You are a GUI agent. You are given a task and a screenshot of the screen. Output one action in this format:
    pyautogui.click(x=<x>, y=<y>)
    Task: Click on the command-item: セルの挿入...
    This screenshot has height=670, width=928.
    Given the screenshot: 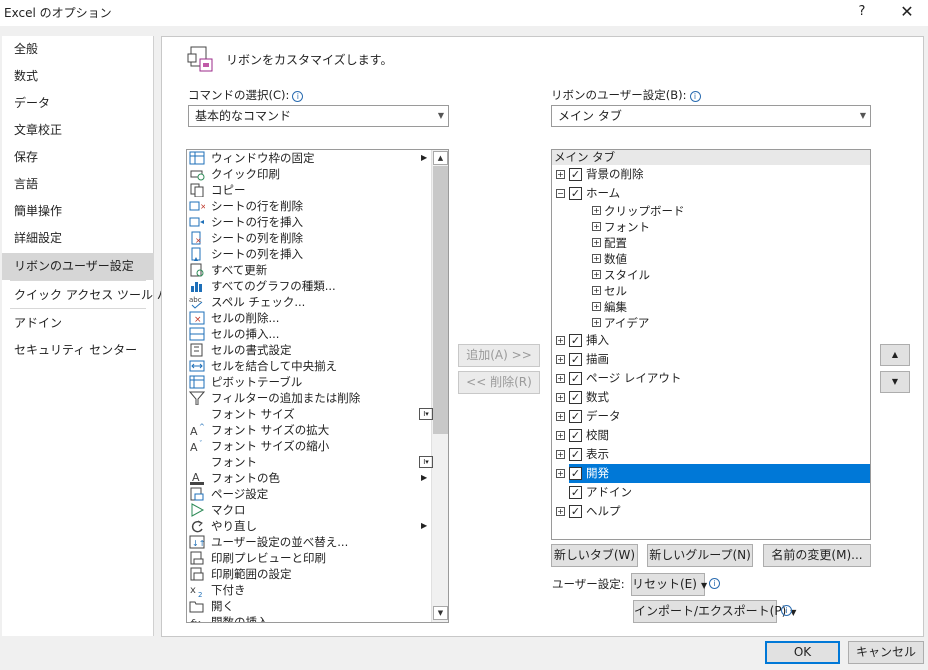 What is the action you would take?
    pyautogui.click(x=309, y=334)
    